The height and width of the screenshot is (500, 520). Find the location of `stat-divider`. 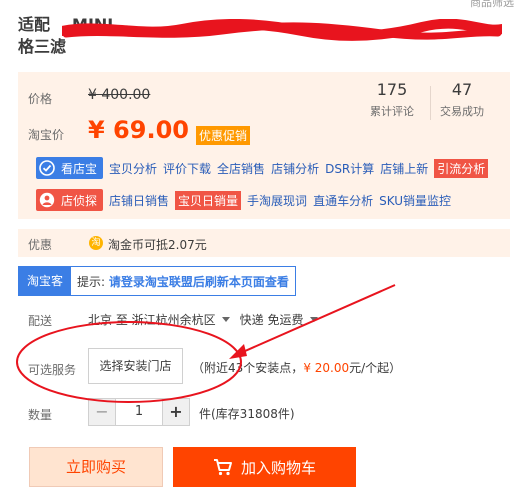

stat-divider is located at coordinates (430, 103).